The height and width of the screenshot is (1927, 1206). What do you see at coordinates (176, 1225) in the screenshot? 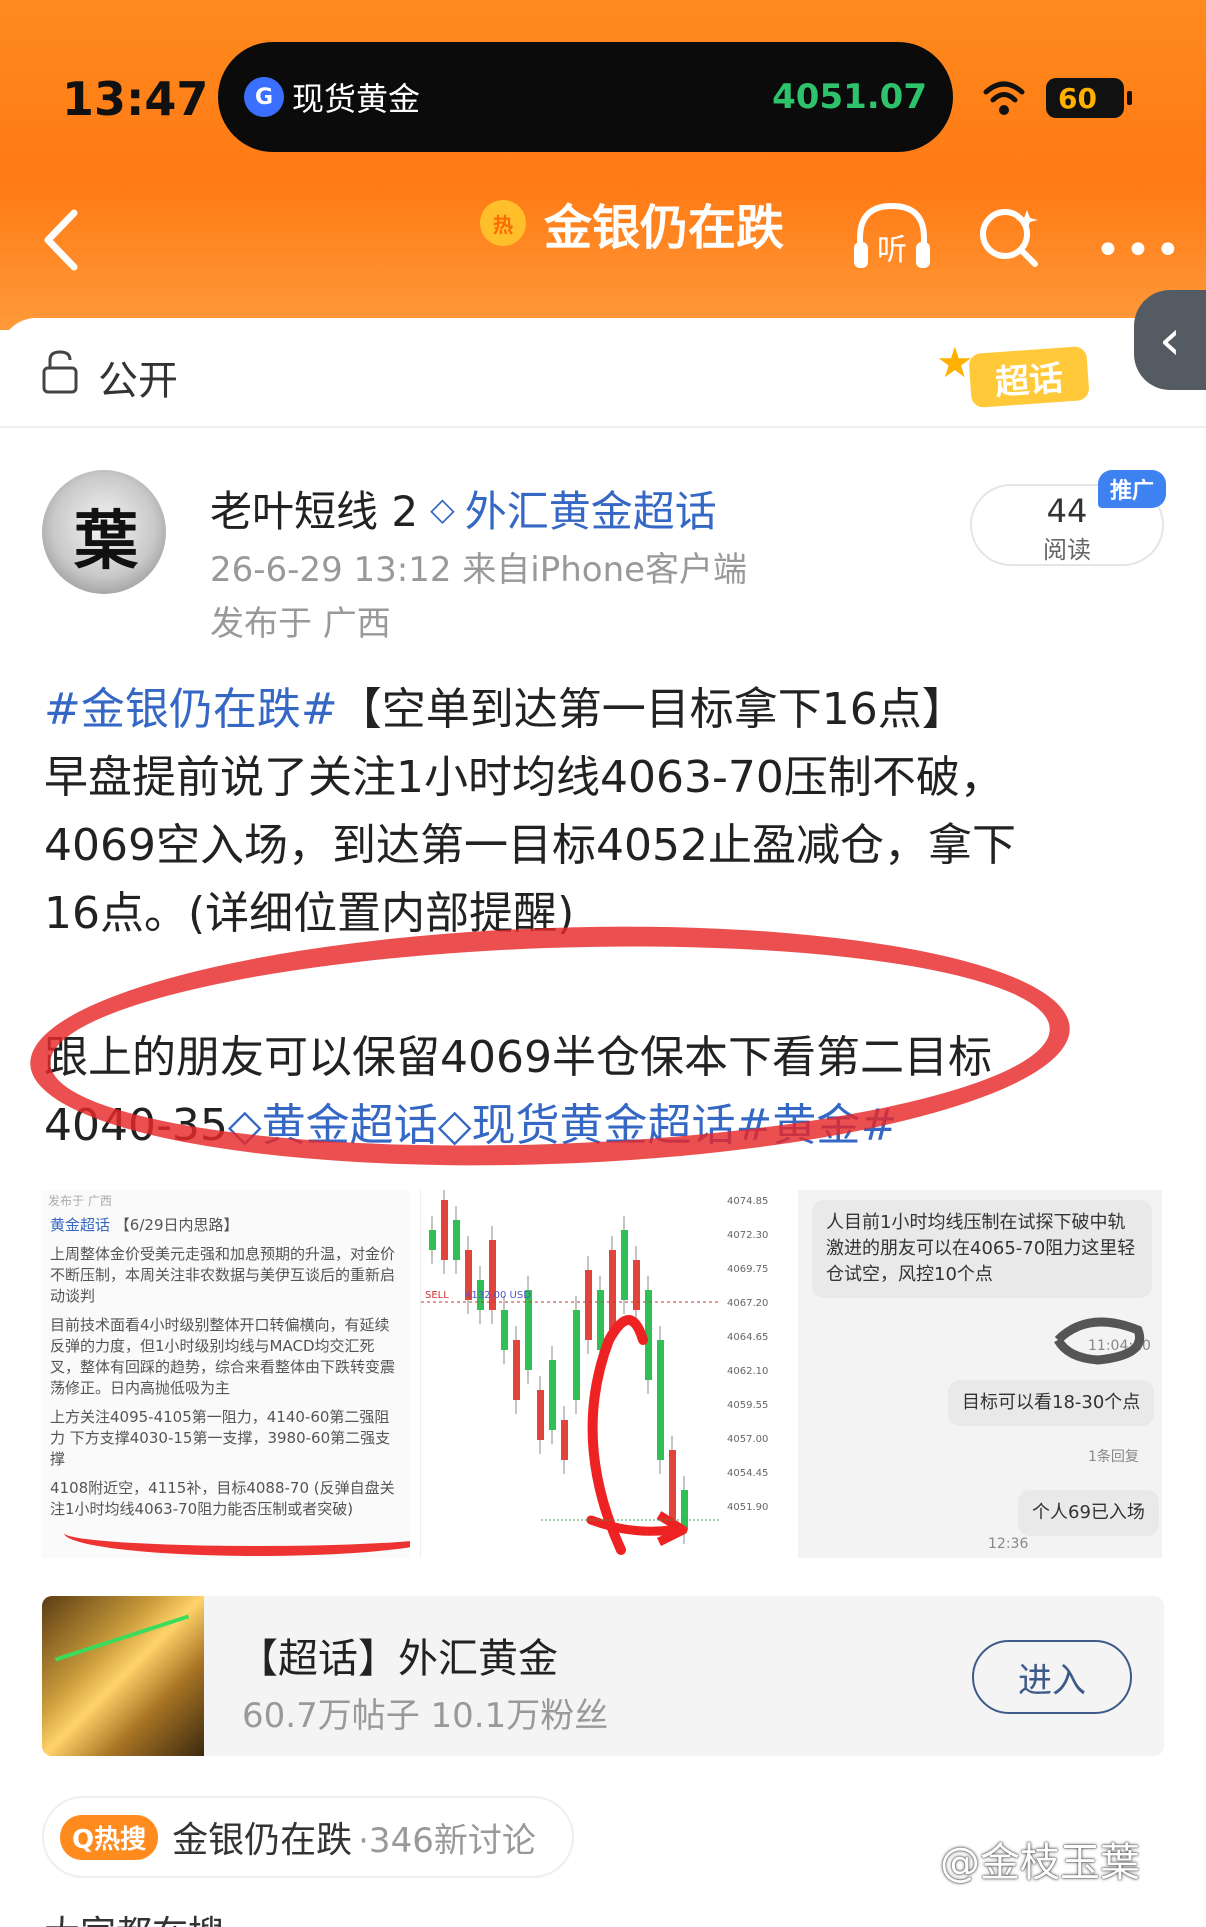
I see `img1-title: 【6/29日内思路】` at bounding box center [176, 1225].